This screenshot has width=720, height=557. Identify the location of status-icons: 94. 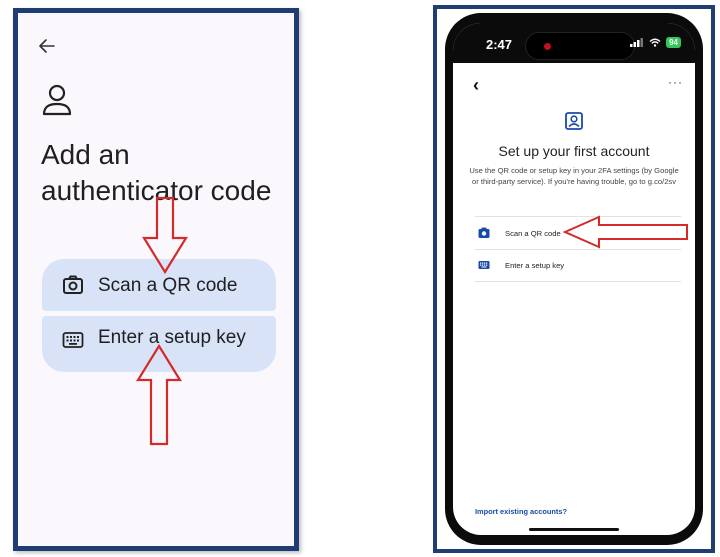
(655, 42).